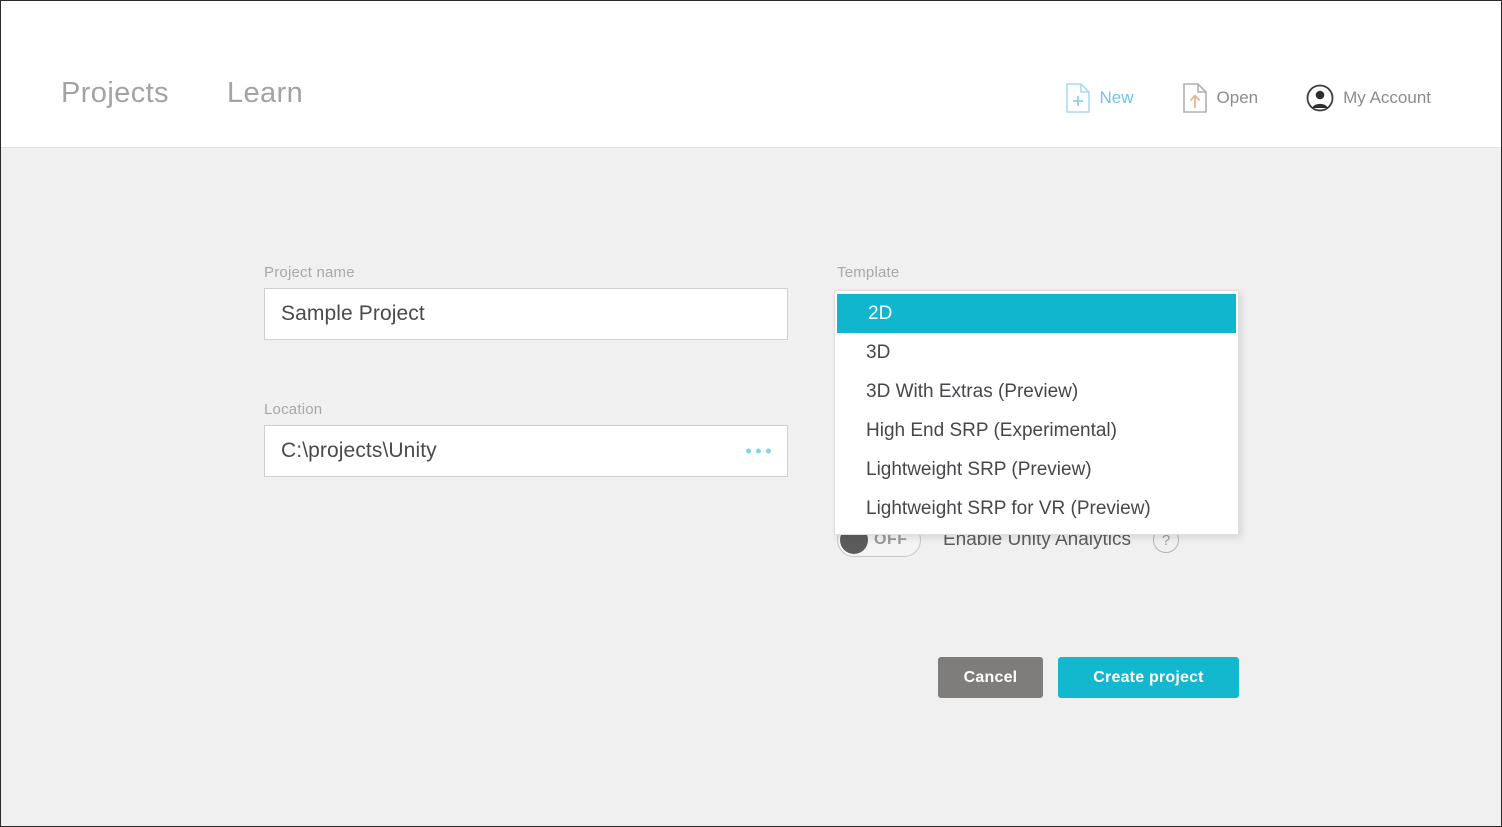  What do you see at coordinates (1387, 97) in the screenshot?
I see `my-account-label: My Account` at bounding box center [1387, 97].